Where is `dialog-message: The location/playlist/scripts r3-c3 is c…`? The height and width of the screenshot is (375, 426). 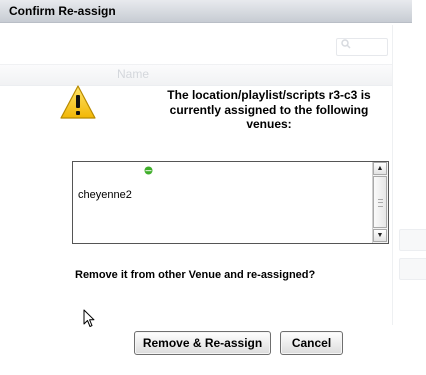
dialog-message: The location/playlist/scripts r3-c3 is c… is located at coordinates (269, 109).